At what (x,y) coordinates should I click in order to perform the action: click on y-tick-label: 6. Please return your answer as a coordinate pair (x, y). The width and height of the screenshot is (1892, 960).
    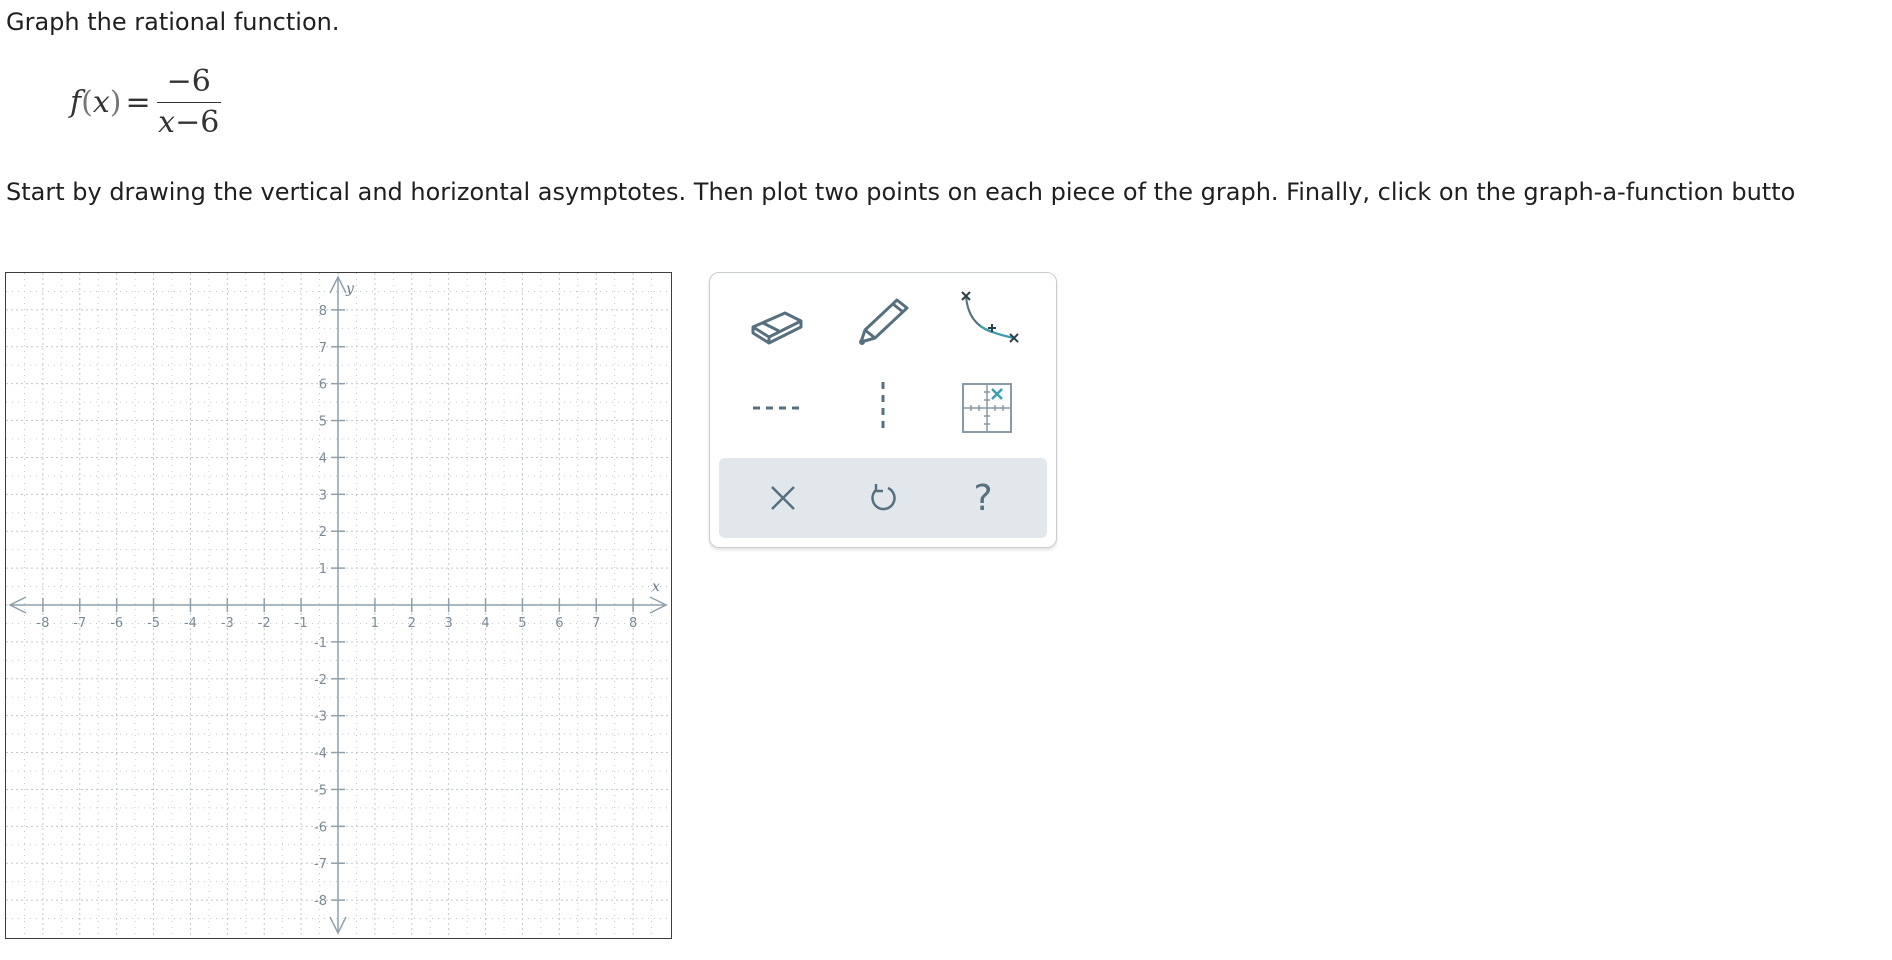
    Looking at the image, I should click on (323, 385).